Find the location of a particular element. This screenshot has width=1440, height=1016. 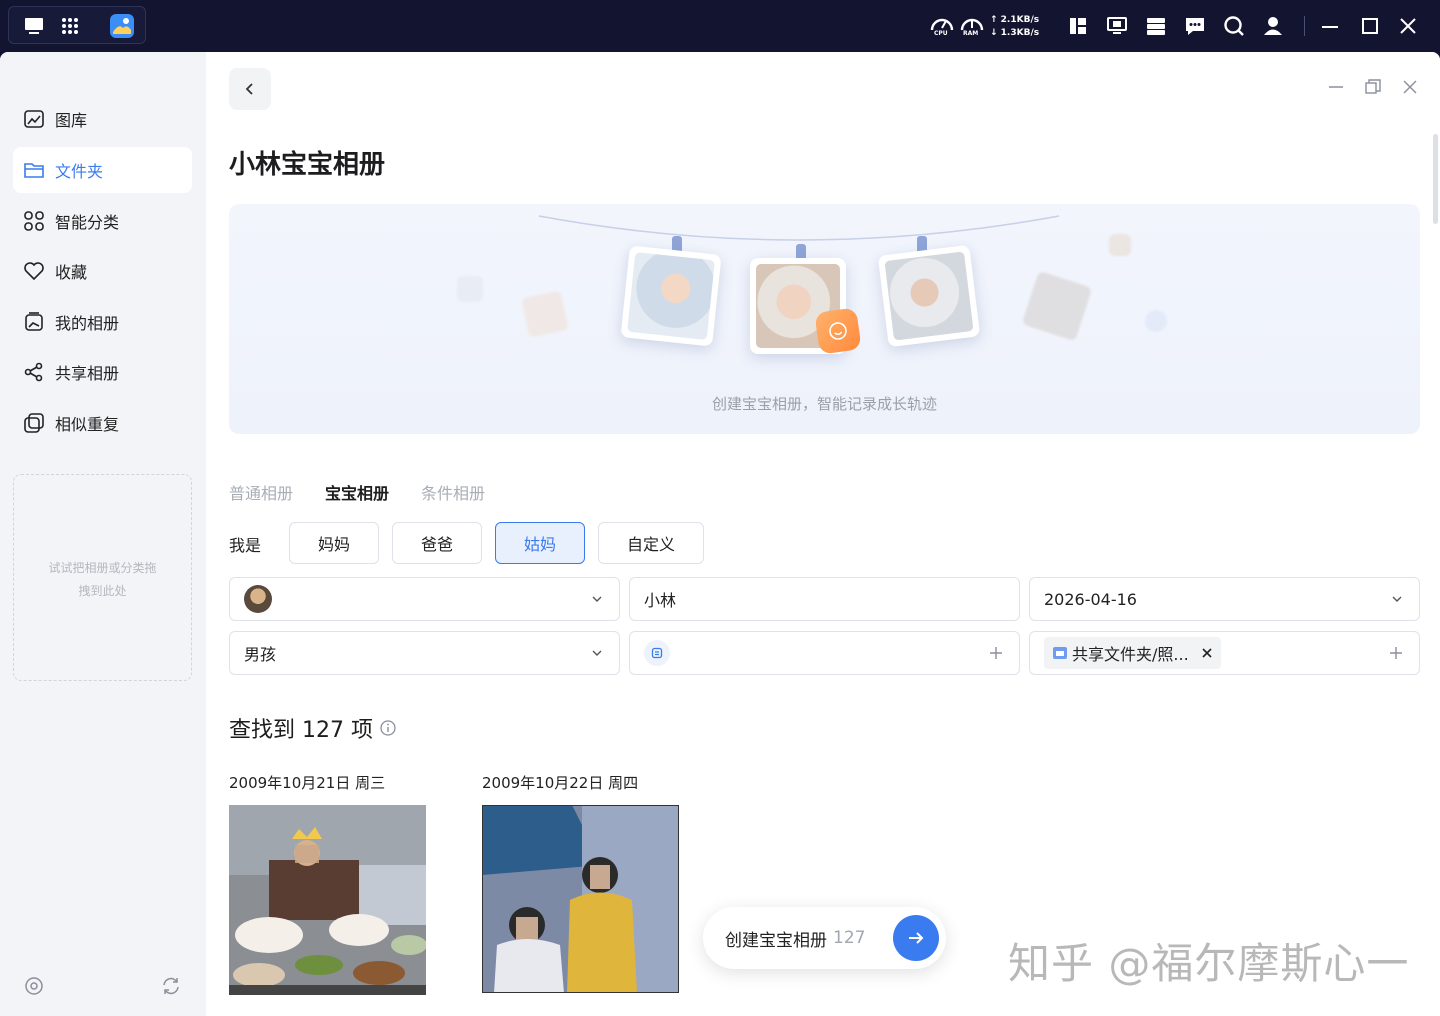

dropzone-hint-line1: 试试把相册或分类拖 is located at coordinates (102, 568).